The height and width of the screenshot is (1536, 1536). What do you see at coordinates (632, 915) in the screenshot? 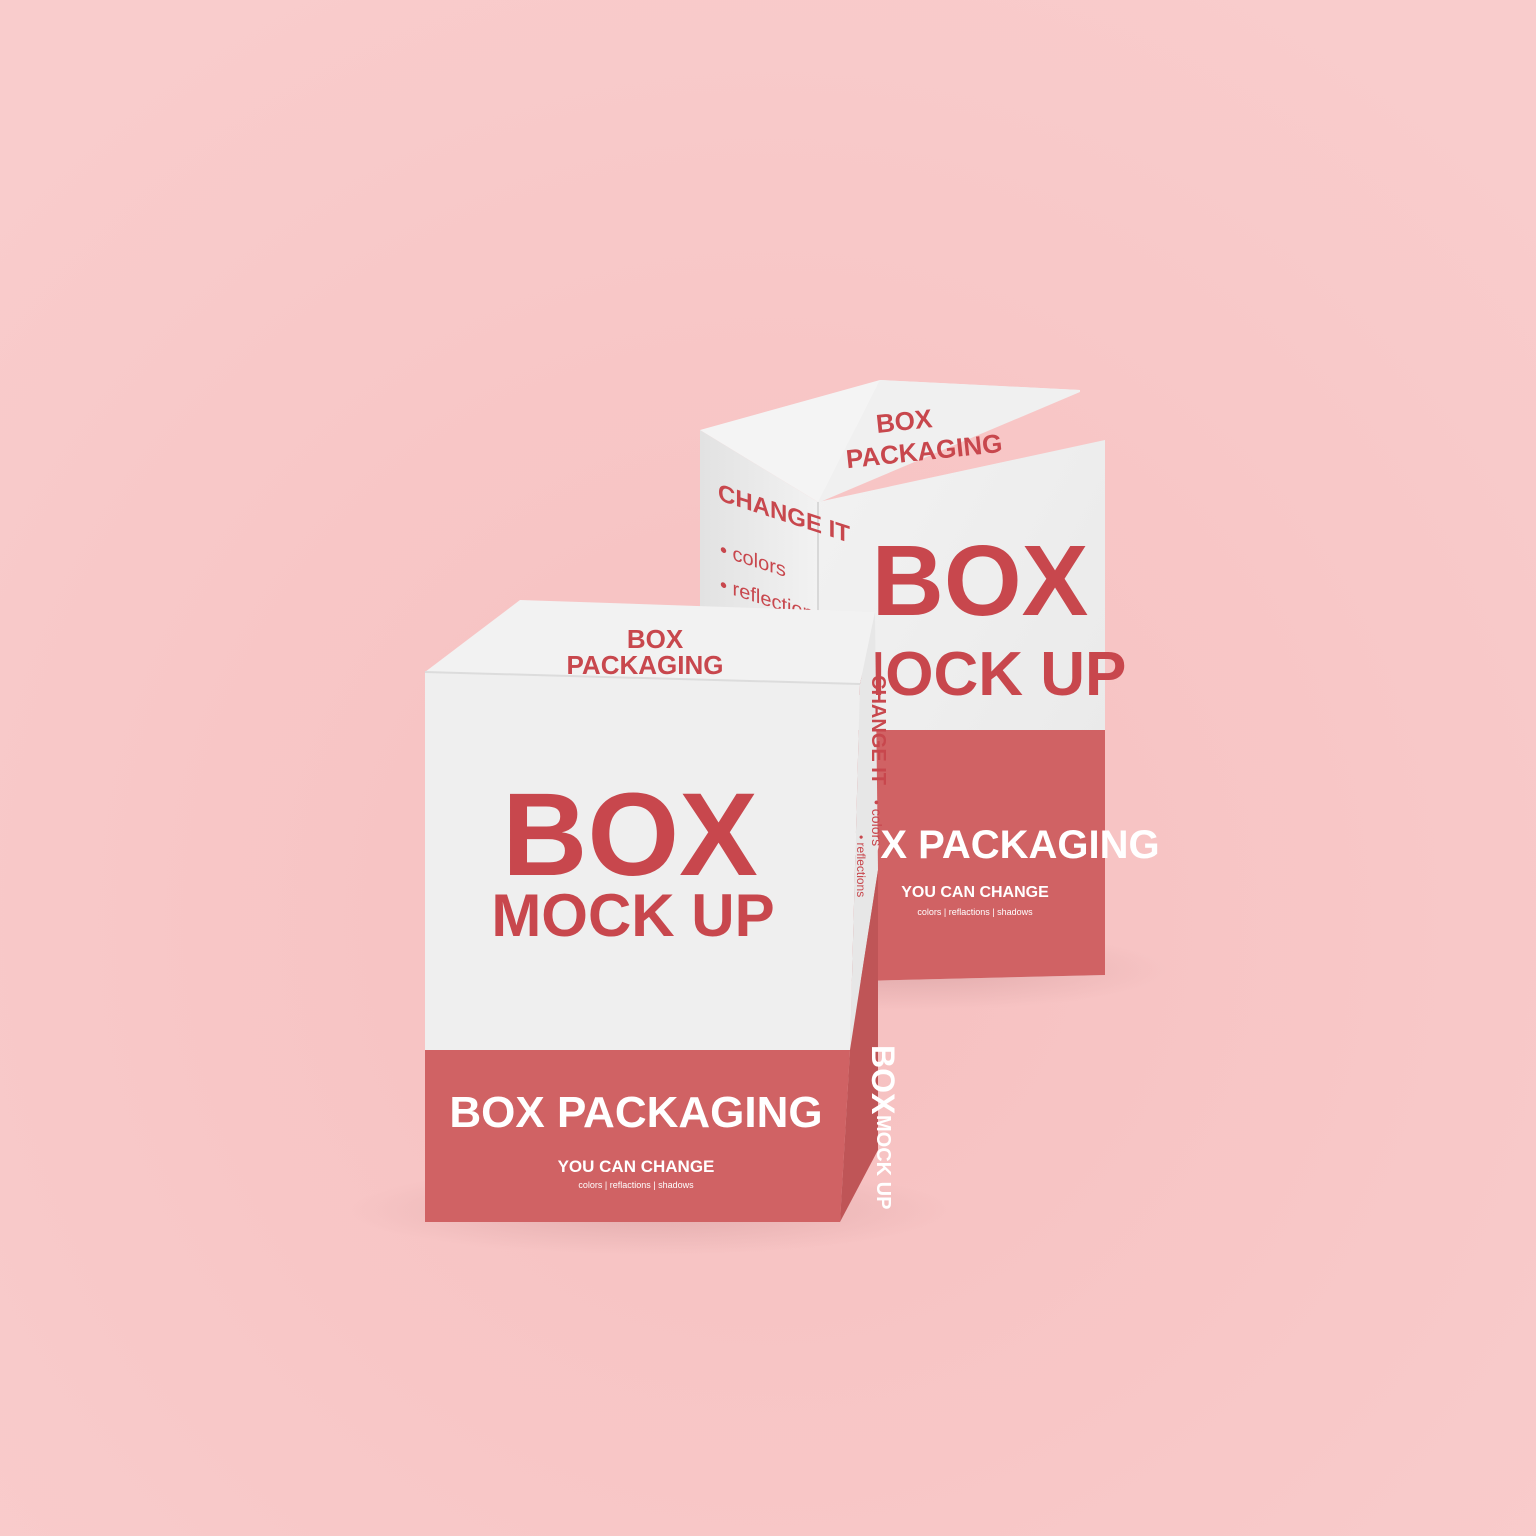
I see `front-box-front-subtitle: MOCK UP` at bounding box center [632, 915].